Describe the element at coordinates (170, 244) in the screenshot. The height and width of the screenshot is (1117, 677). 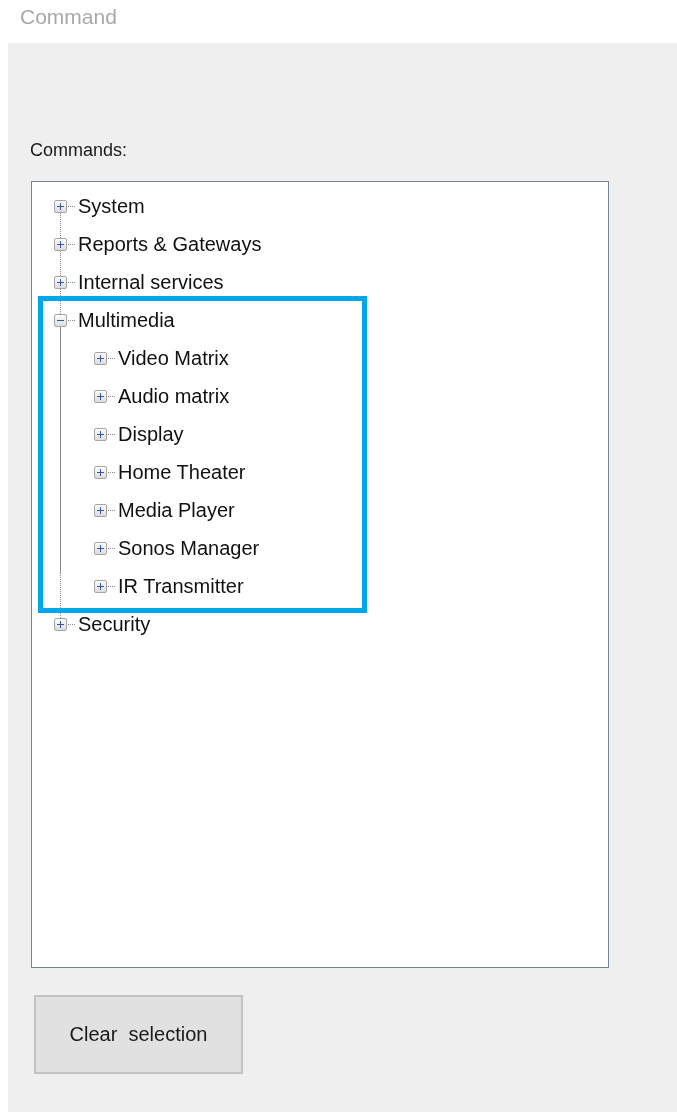
I see `tree-item: Reports & Gateways` at that location.